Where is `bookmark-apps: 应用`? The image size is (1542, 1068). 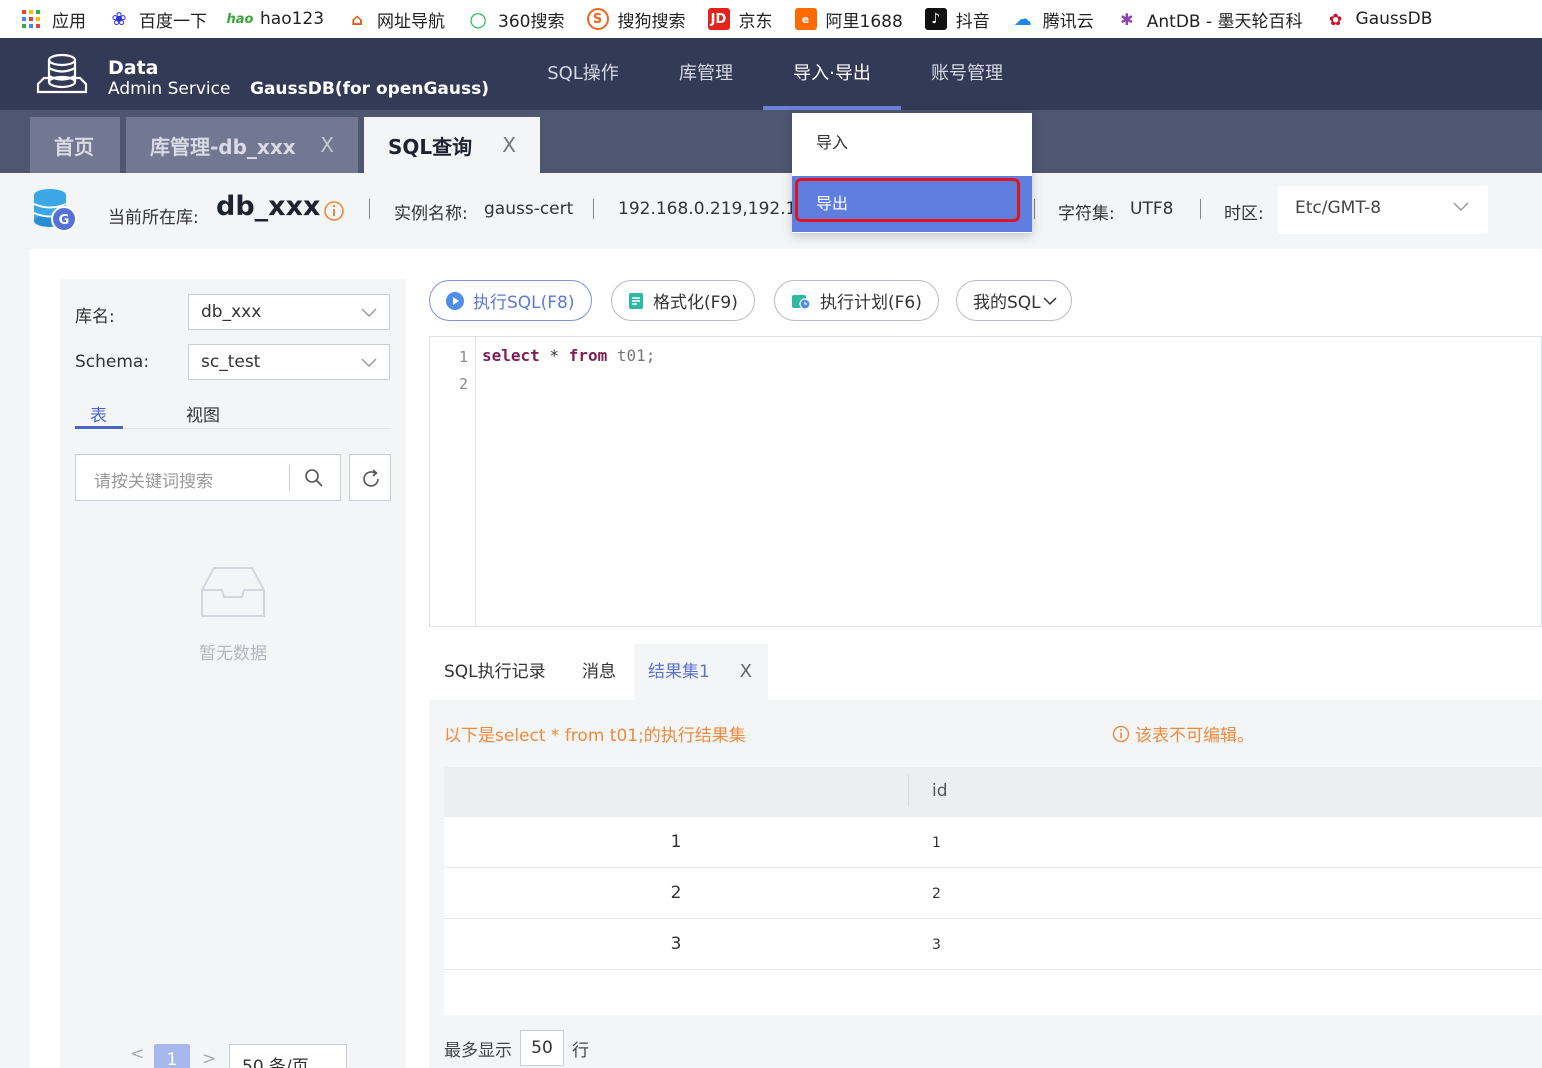
bookmark-apps: 应用 is located at coordinates (54, 19).